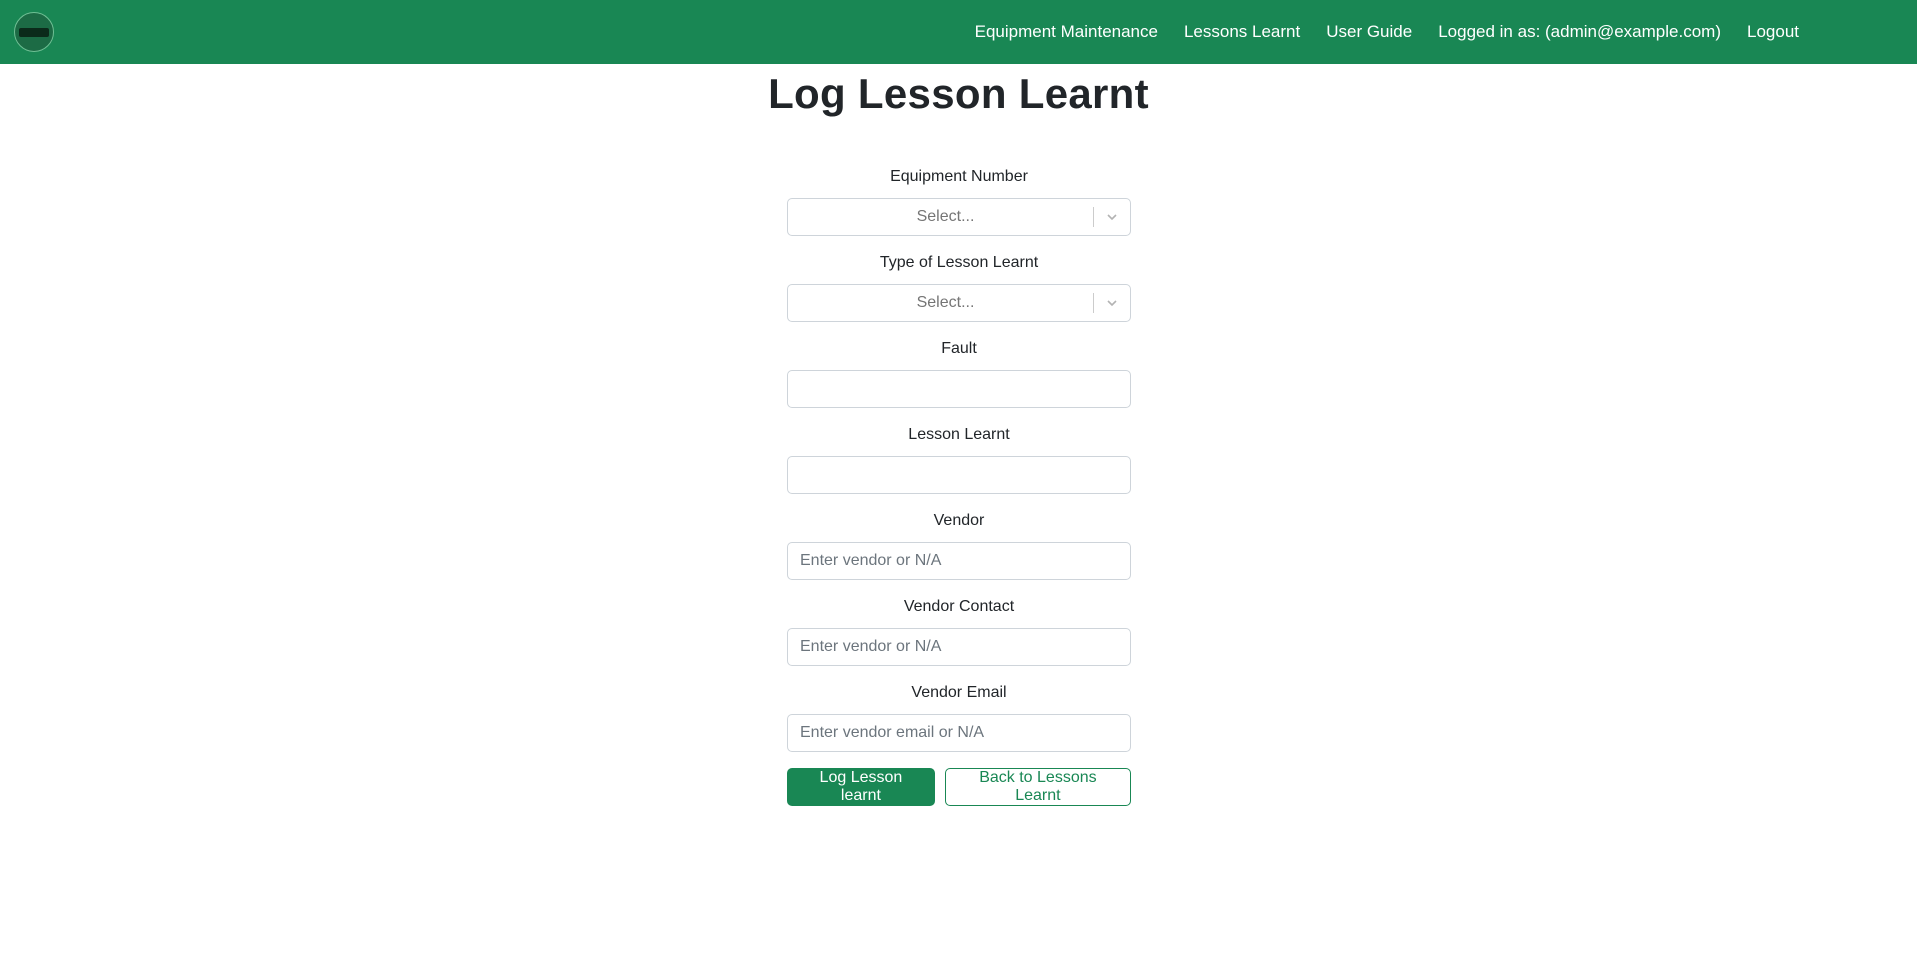 This screenshot has height=954, width=1917. I want to click on equipment-number-label: Equipment Number, so click(959, 176).